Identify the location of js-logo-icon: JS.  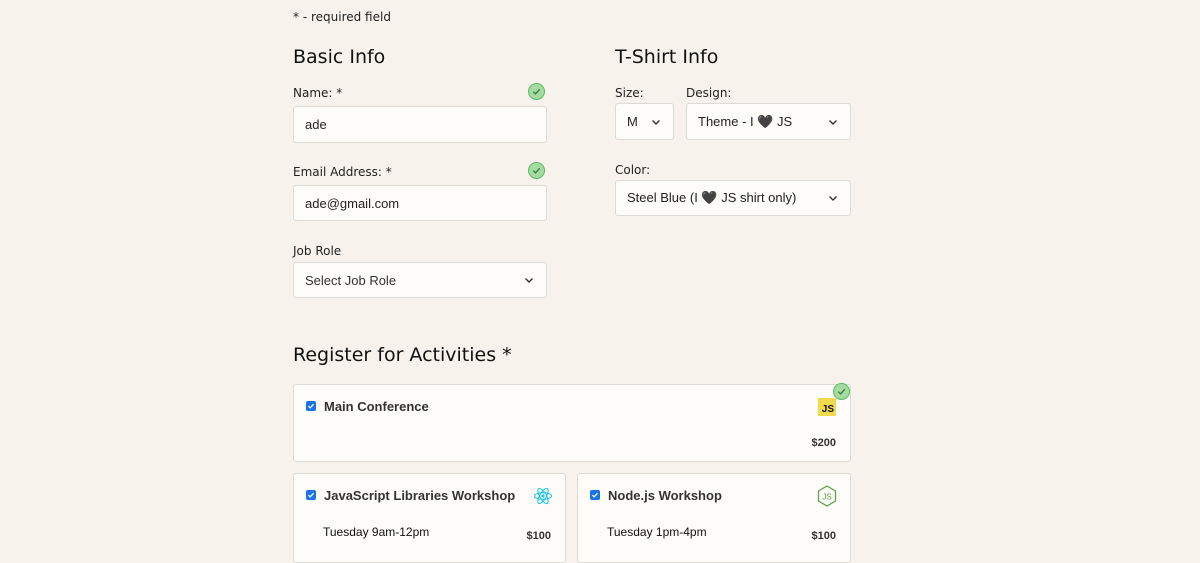
(827, 407).